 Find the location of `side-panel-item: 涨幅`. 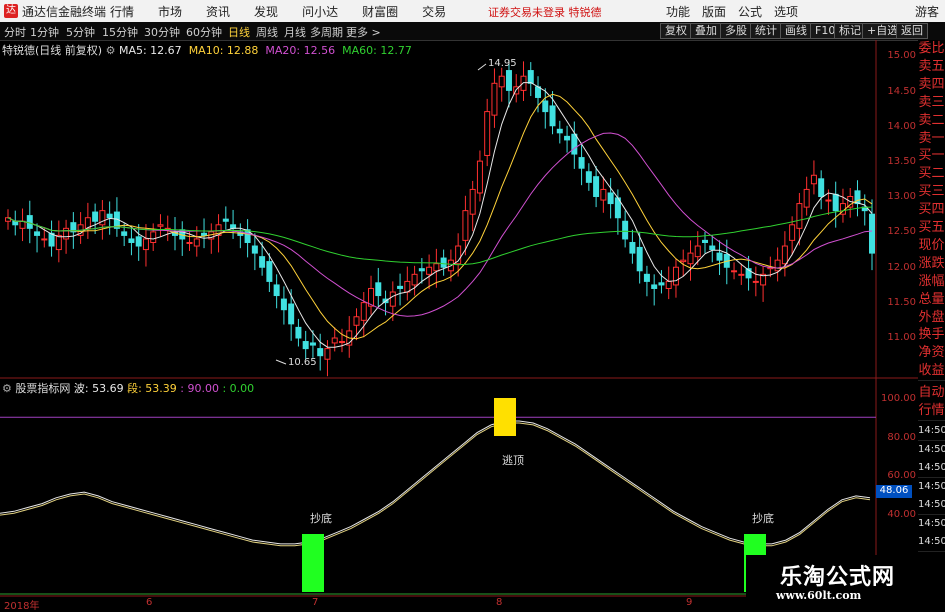

side-panel-item: 涨幅 is located at coordinates (931, 282).